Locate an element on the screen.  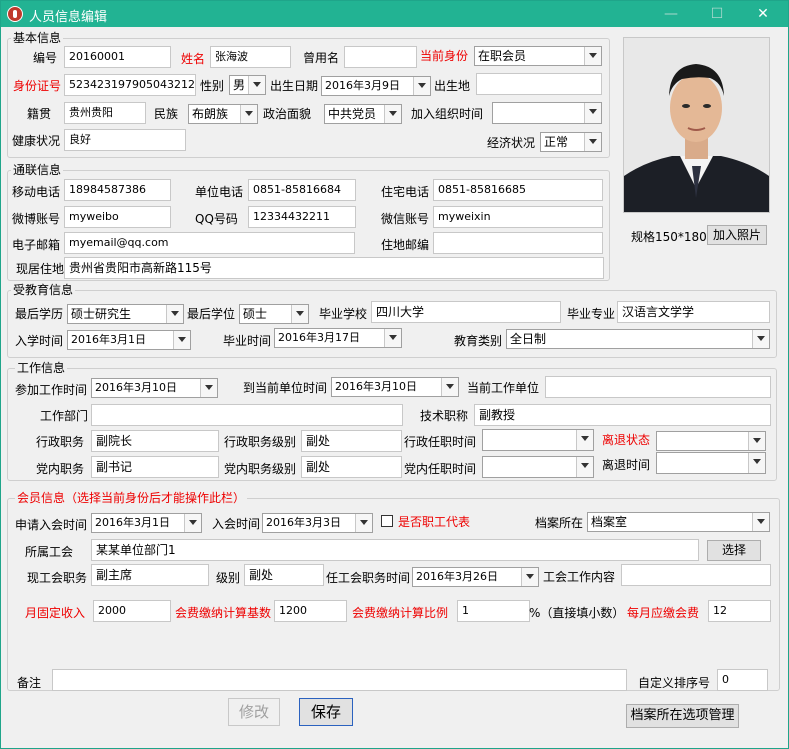
gender-select: 男 is located at coordinates (247, 85).